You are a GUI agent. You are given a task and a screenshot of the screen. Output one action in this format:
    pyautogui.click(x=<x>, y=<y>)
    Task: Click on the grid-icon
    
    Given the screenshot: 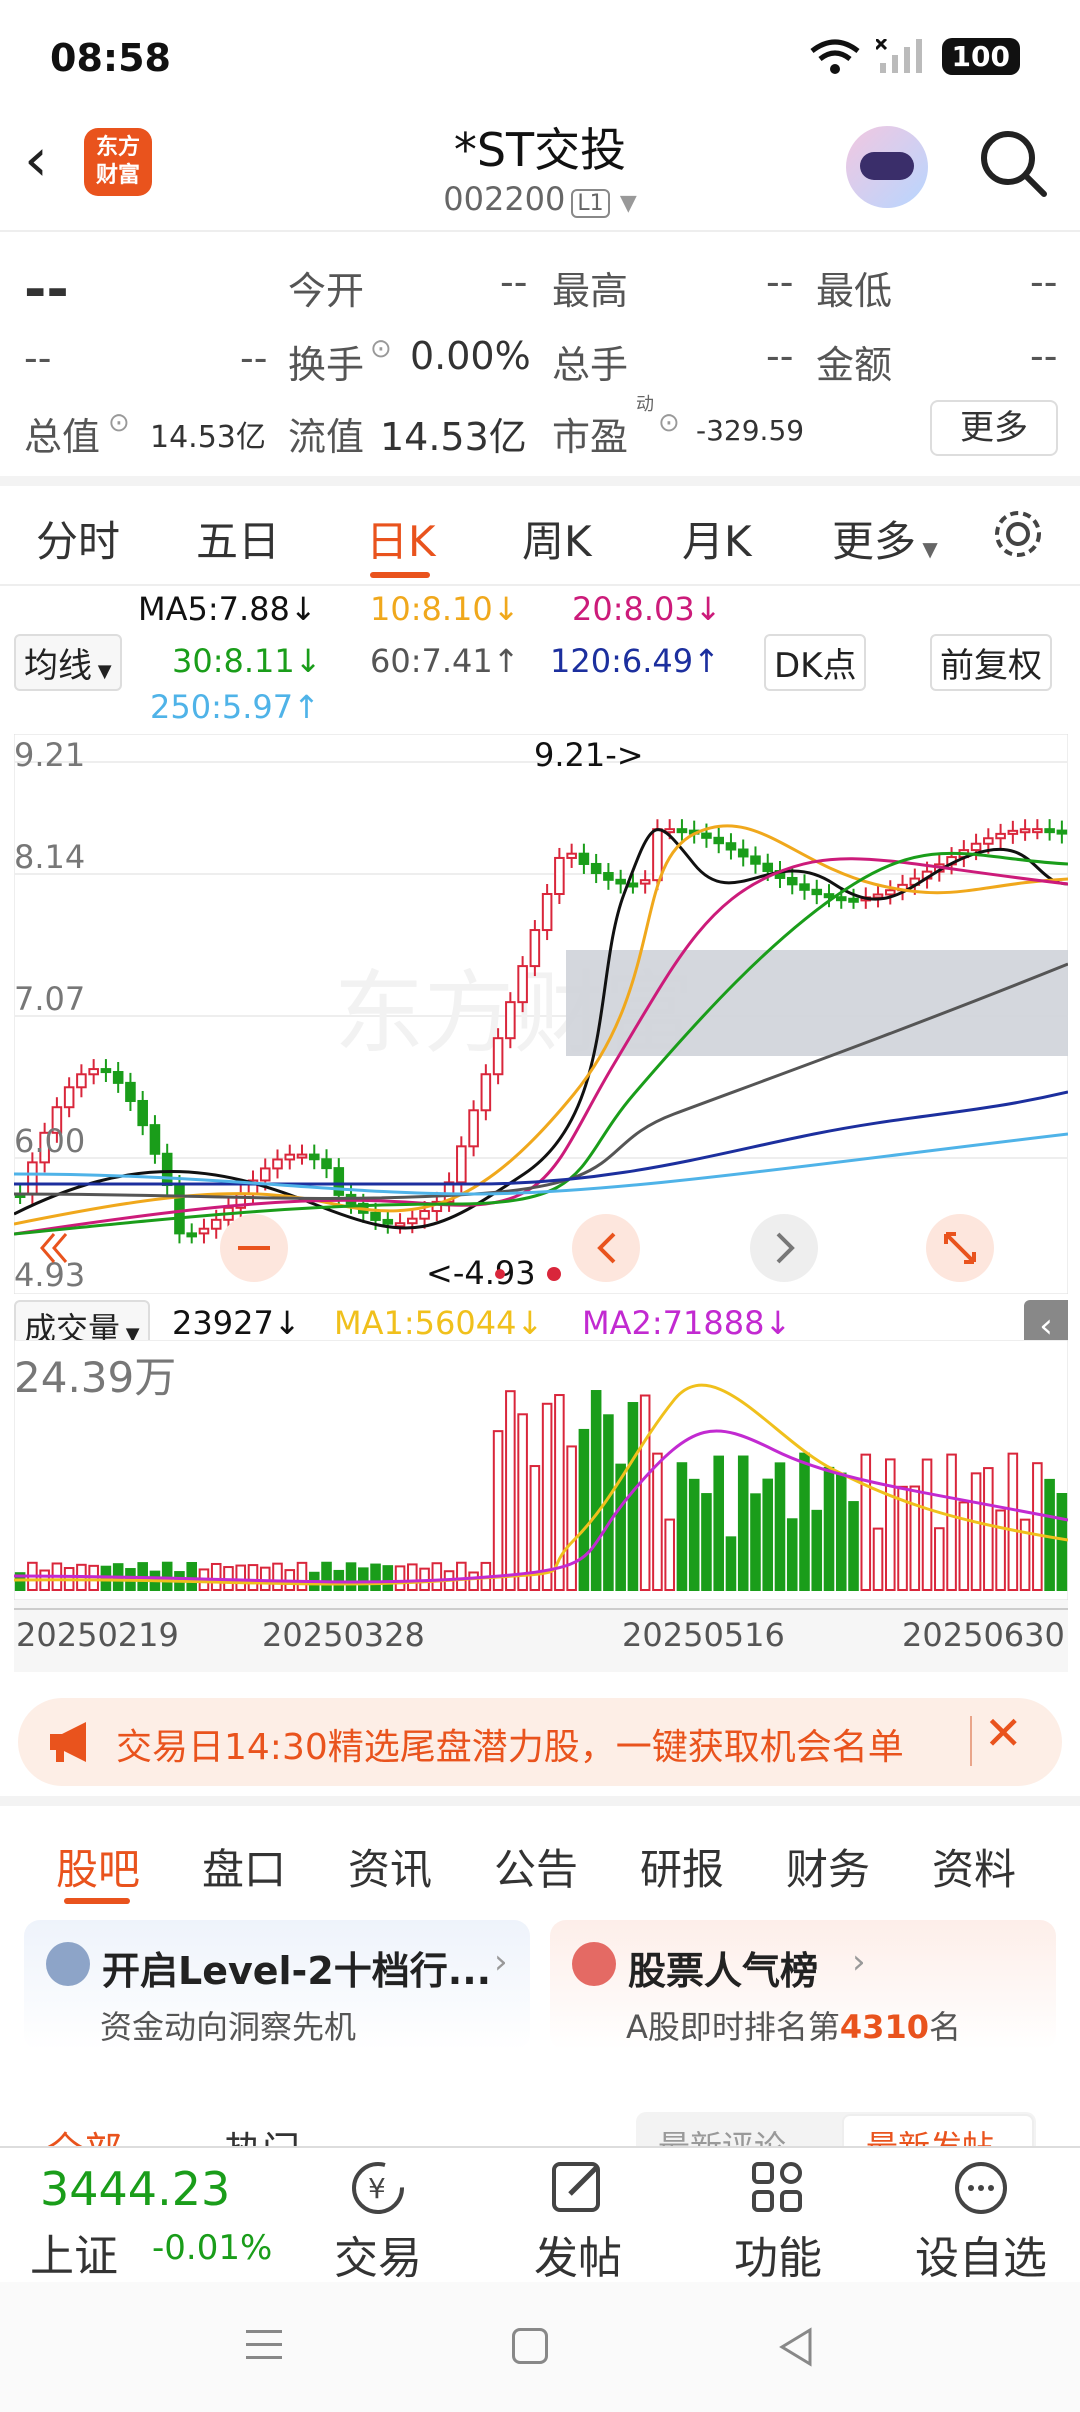 What is the action you would take?
    pyautogui.click(x=777, y=2187)
    